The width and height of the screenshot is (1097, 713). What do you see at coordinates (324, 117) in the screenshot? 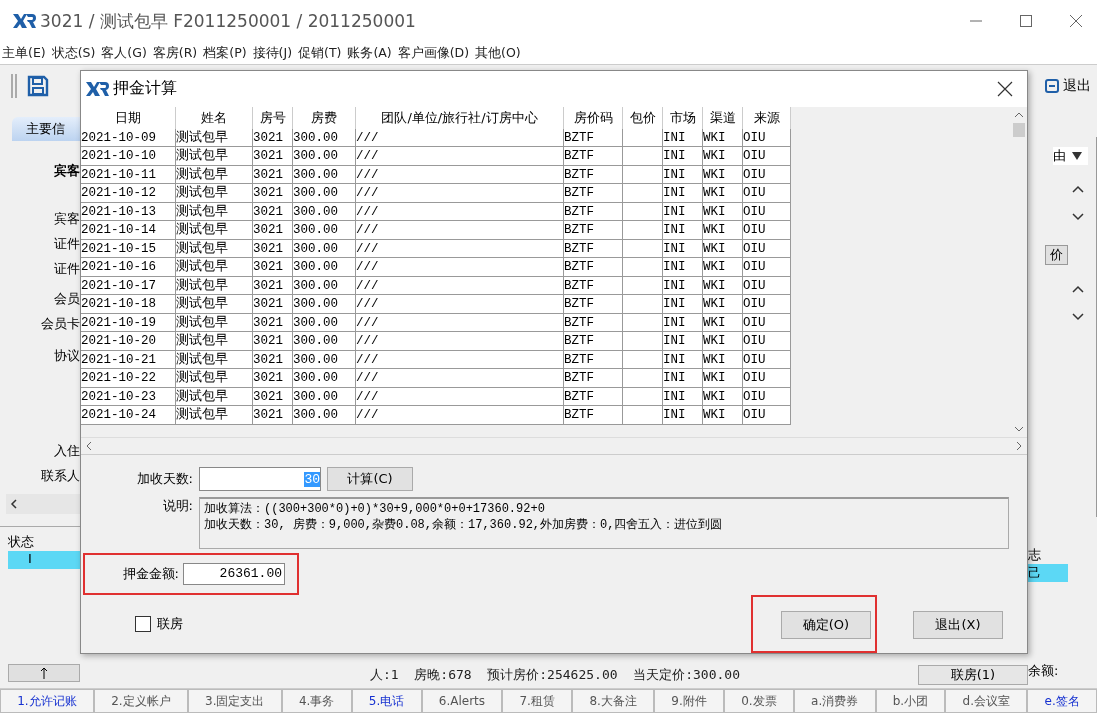
I see `column-header: 房费` at bounding box center [324, 117].